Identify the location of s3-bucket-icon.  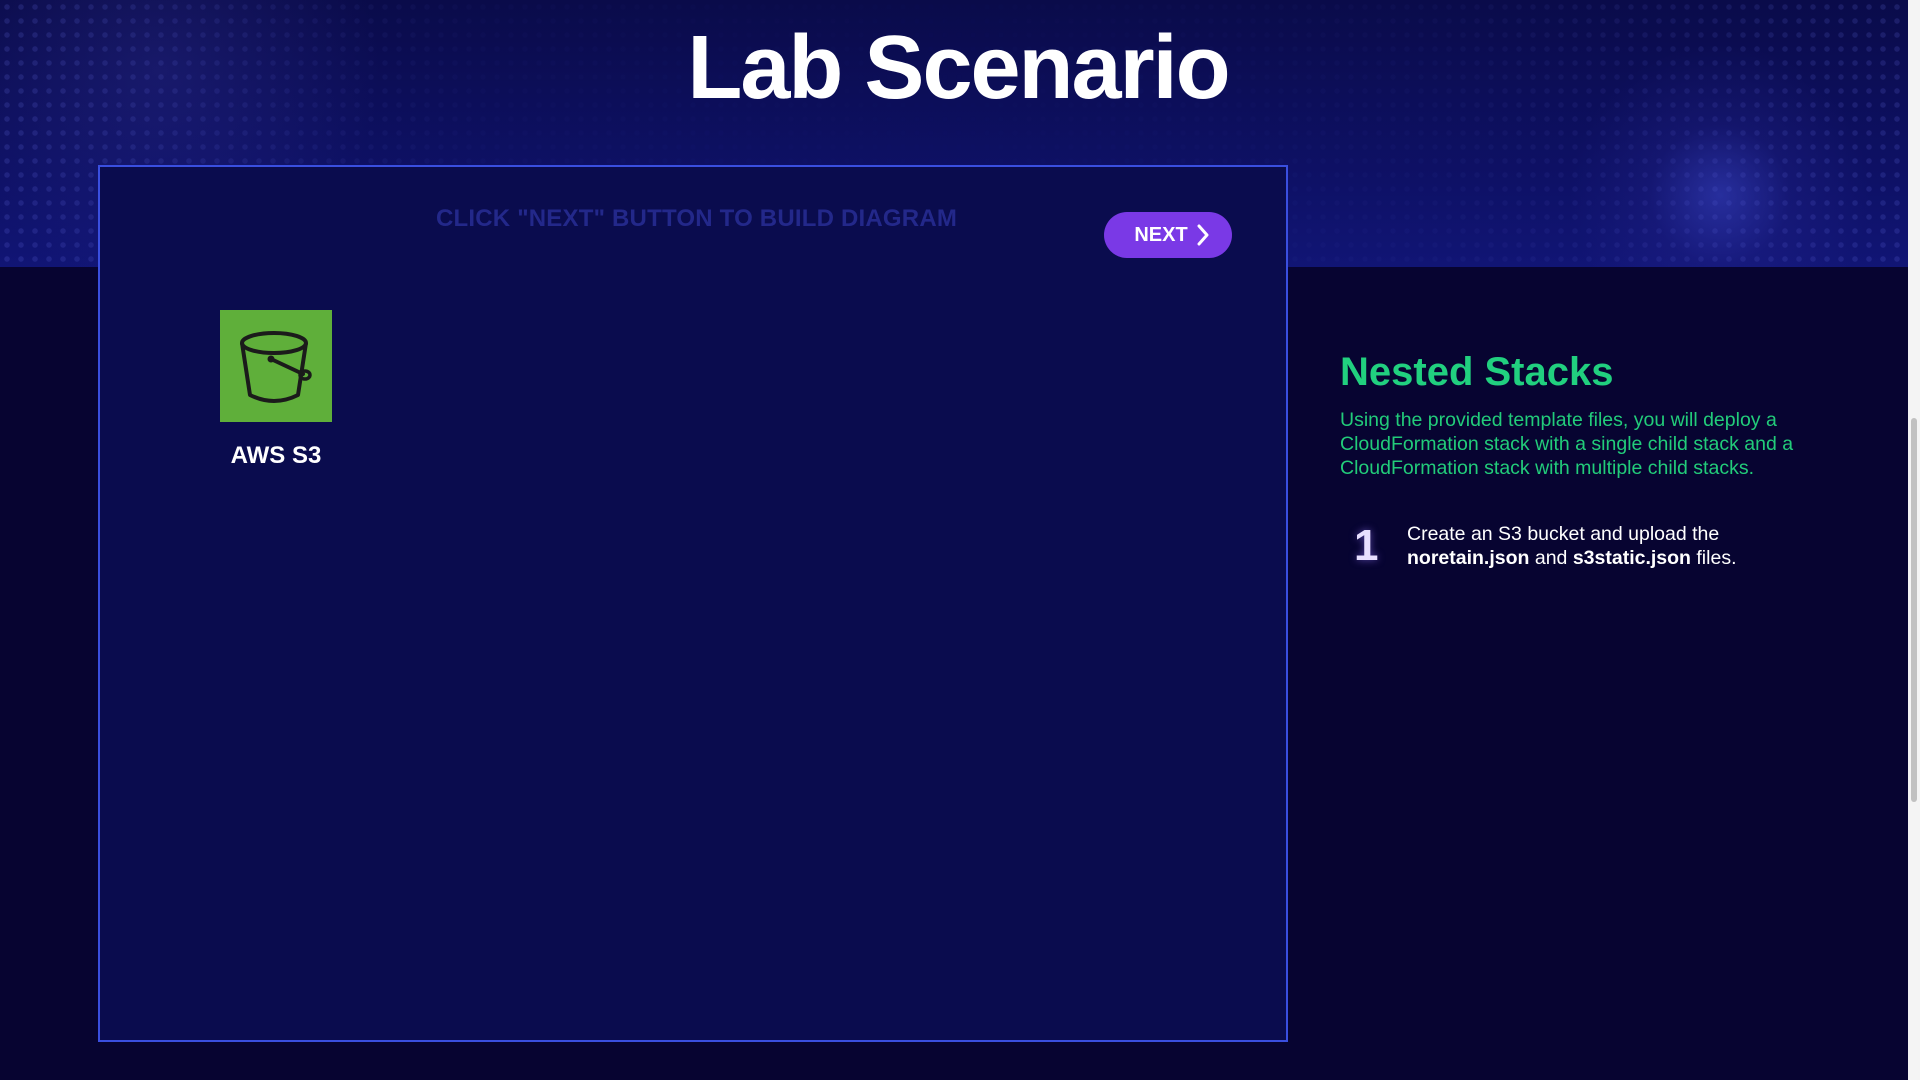
(276, 366).